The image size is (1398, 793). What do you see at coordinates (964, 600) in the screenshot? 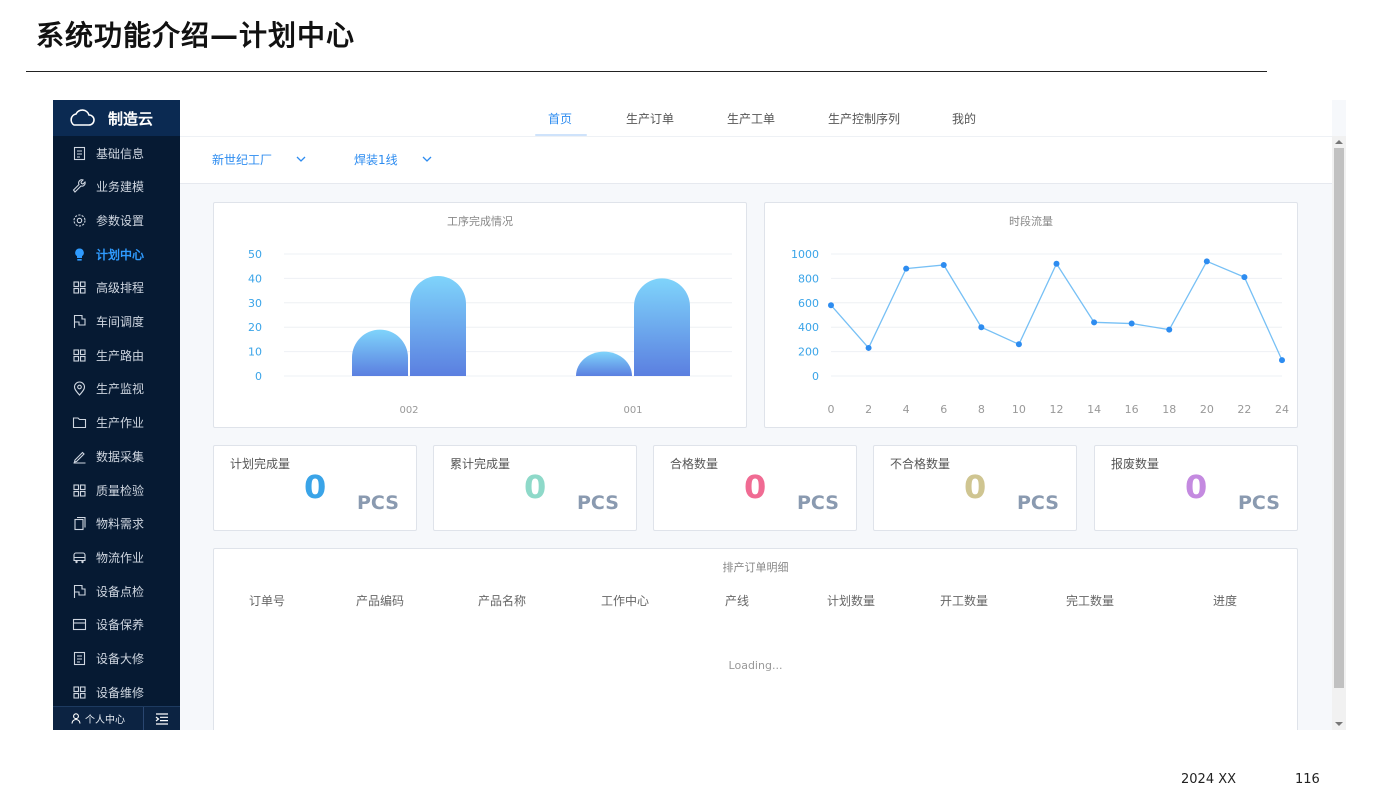
I see `column-header-started-qty: 开工数量` at bounding box center [964, 600].